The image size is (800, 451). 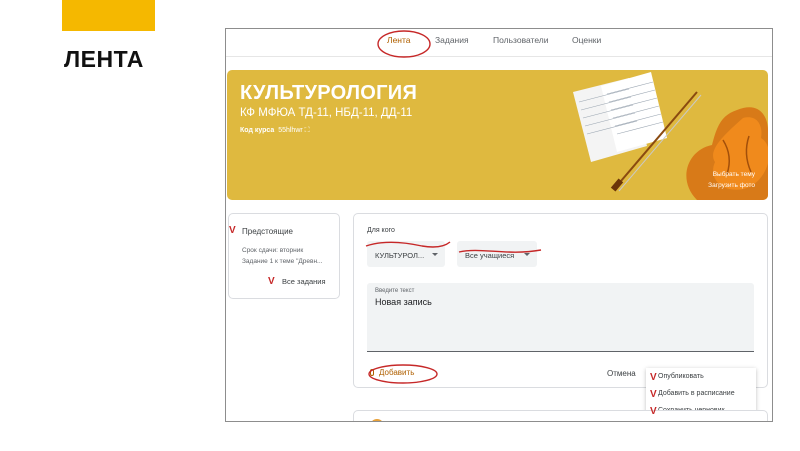 What do you see at coordinates (395, 291) in the screenshot?
I see `post-text-placeholder: Введите текст` at bounding box center [395, 291].